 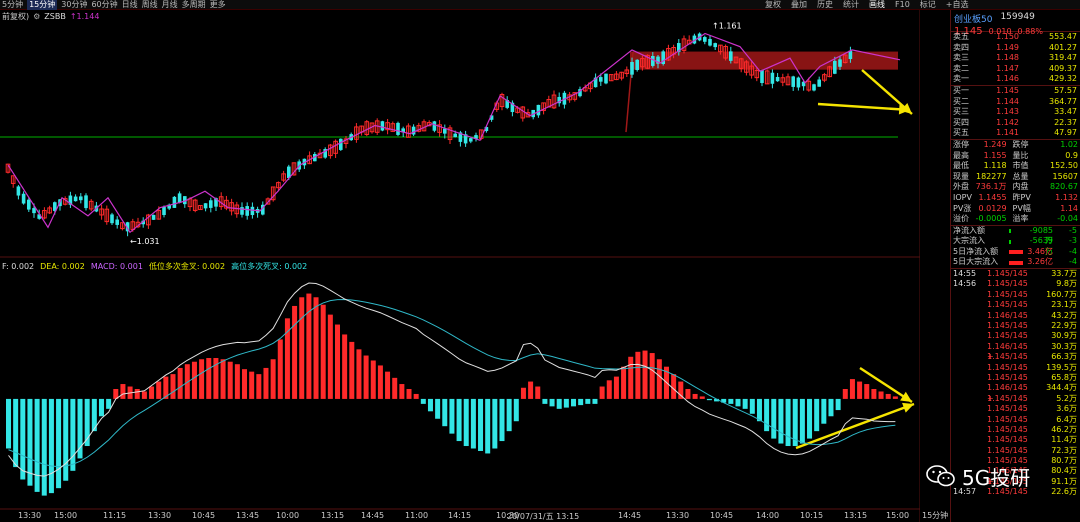 I want to click on period-tab: 多周期, so click(x=194, y=5).